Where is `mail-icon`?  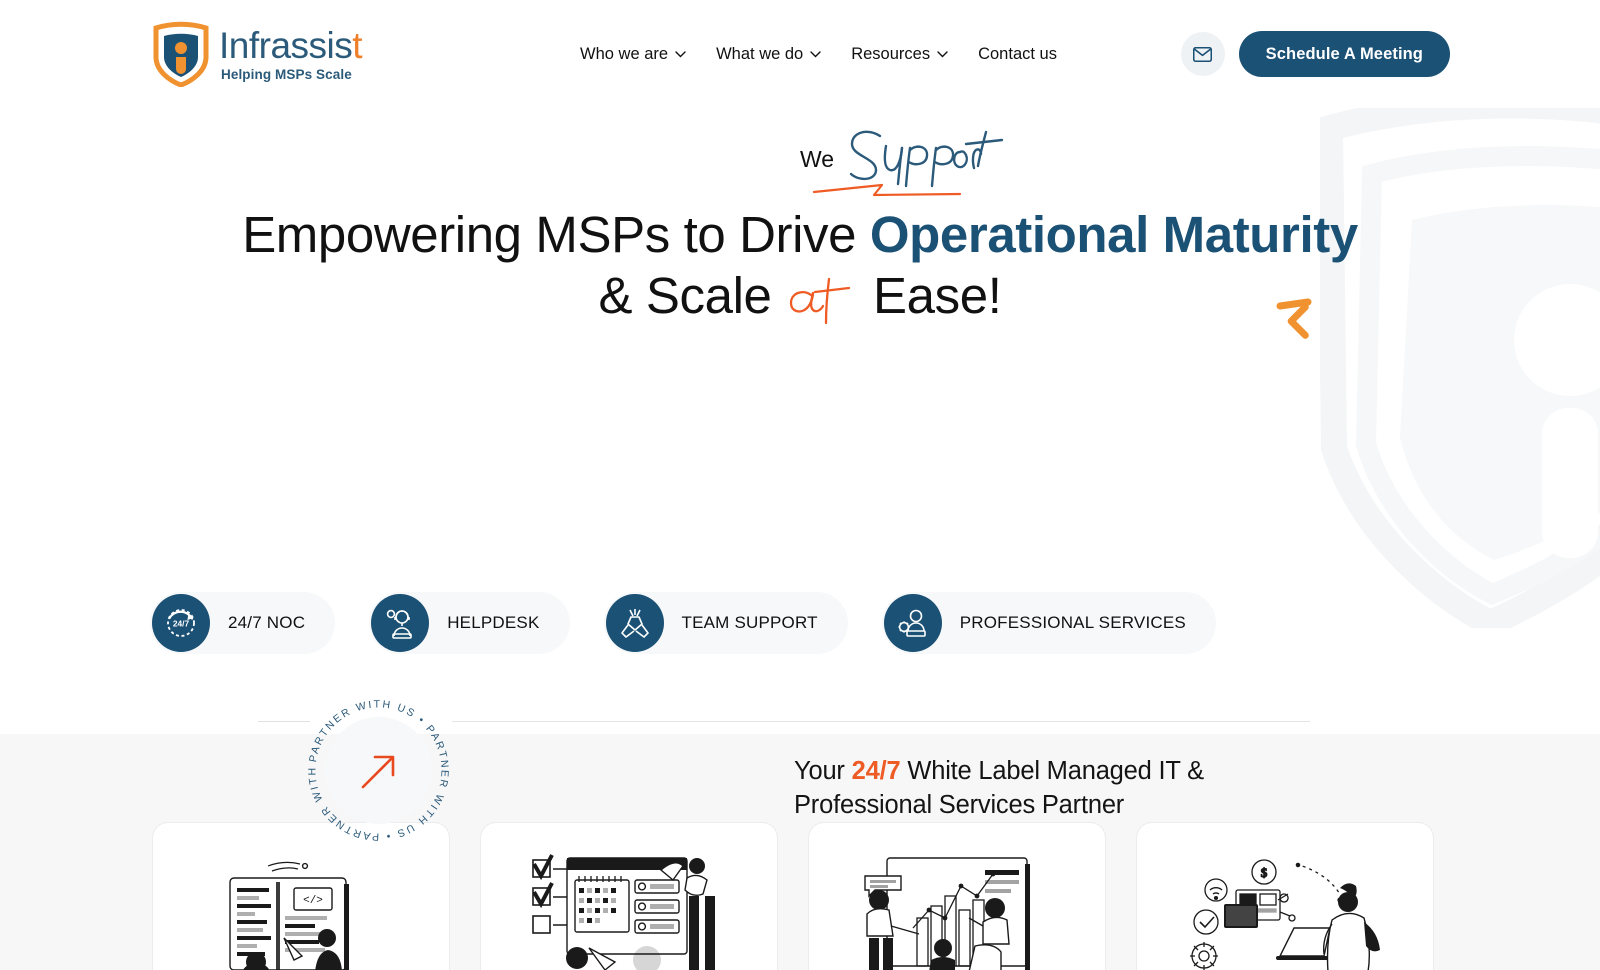
mail-icon is located at coordinates (1203, 54).